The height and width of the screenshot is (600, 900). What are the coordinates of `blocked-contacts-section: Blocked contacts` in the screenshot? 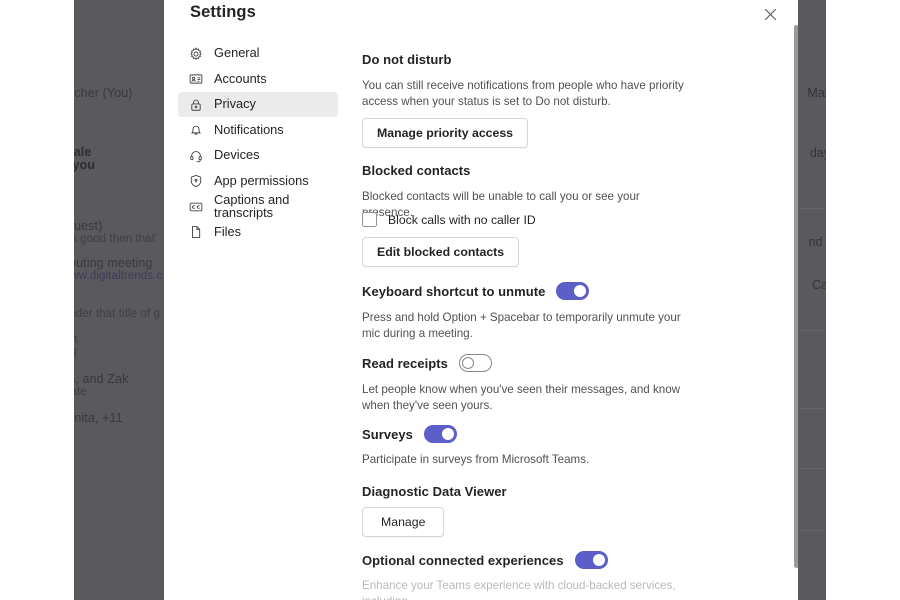 It's located at (416, 170).